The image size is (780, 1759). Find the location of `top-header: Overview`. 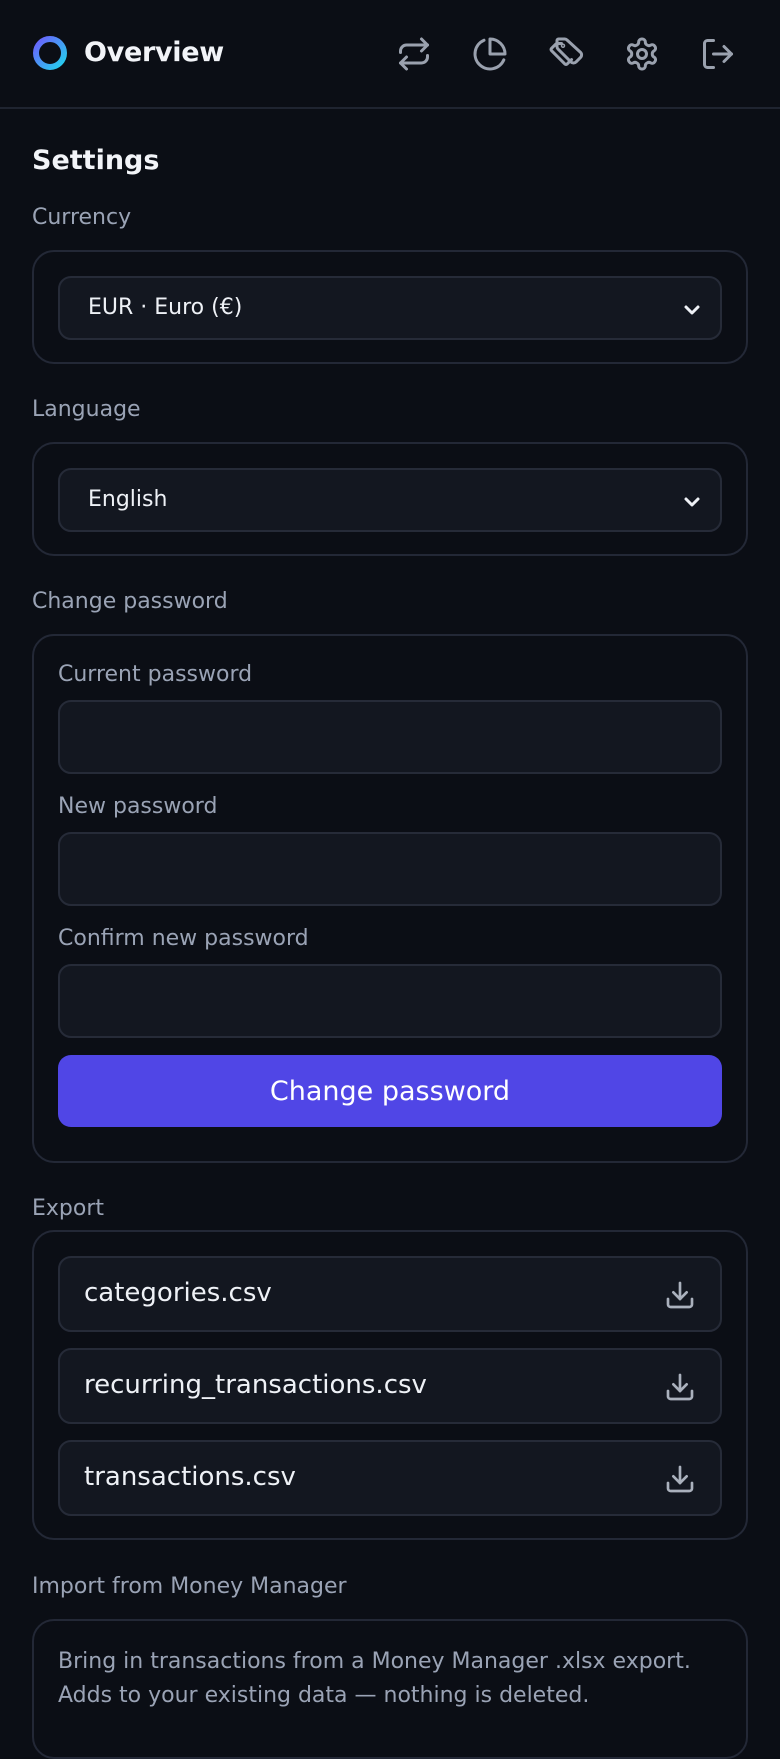

top-header: Overview is located at coordinates (390, 54).